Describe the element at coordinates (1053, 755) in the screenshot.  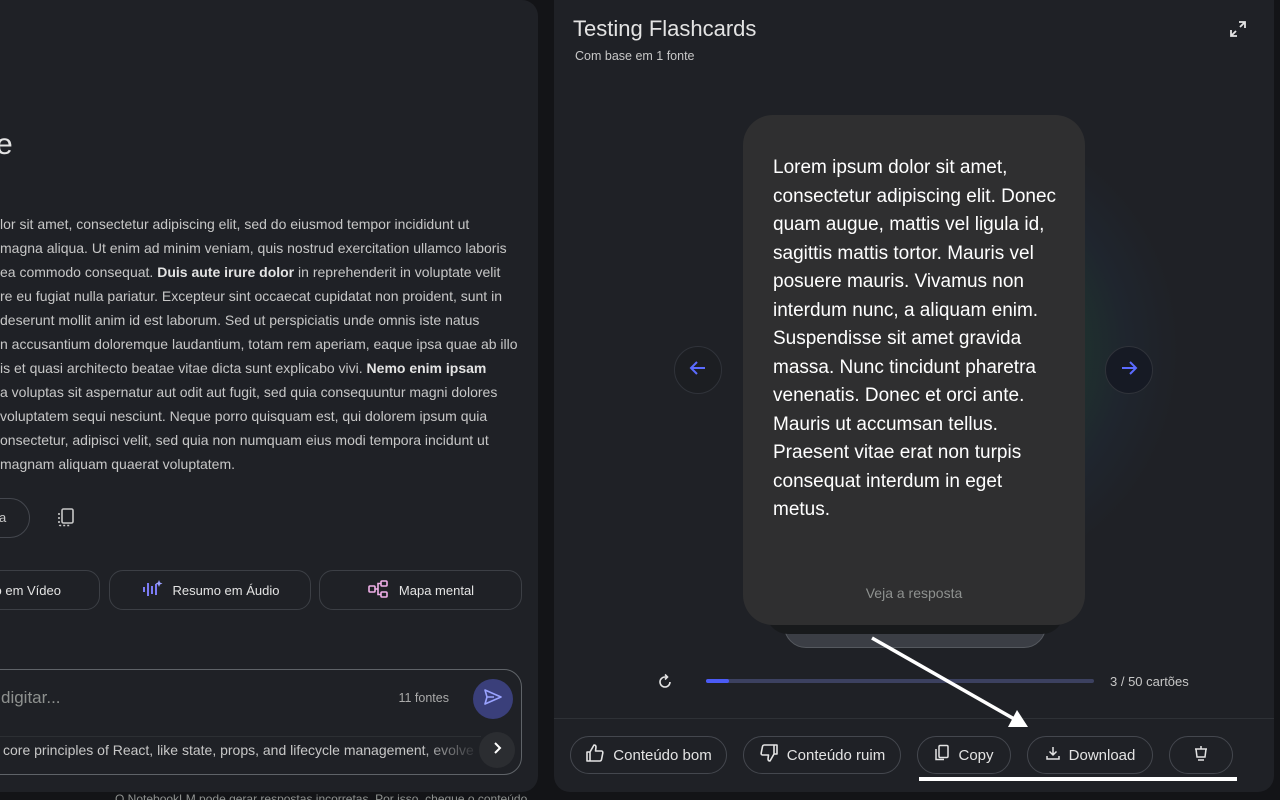
I see `download-icon` at that location.